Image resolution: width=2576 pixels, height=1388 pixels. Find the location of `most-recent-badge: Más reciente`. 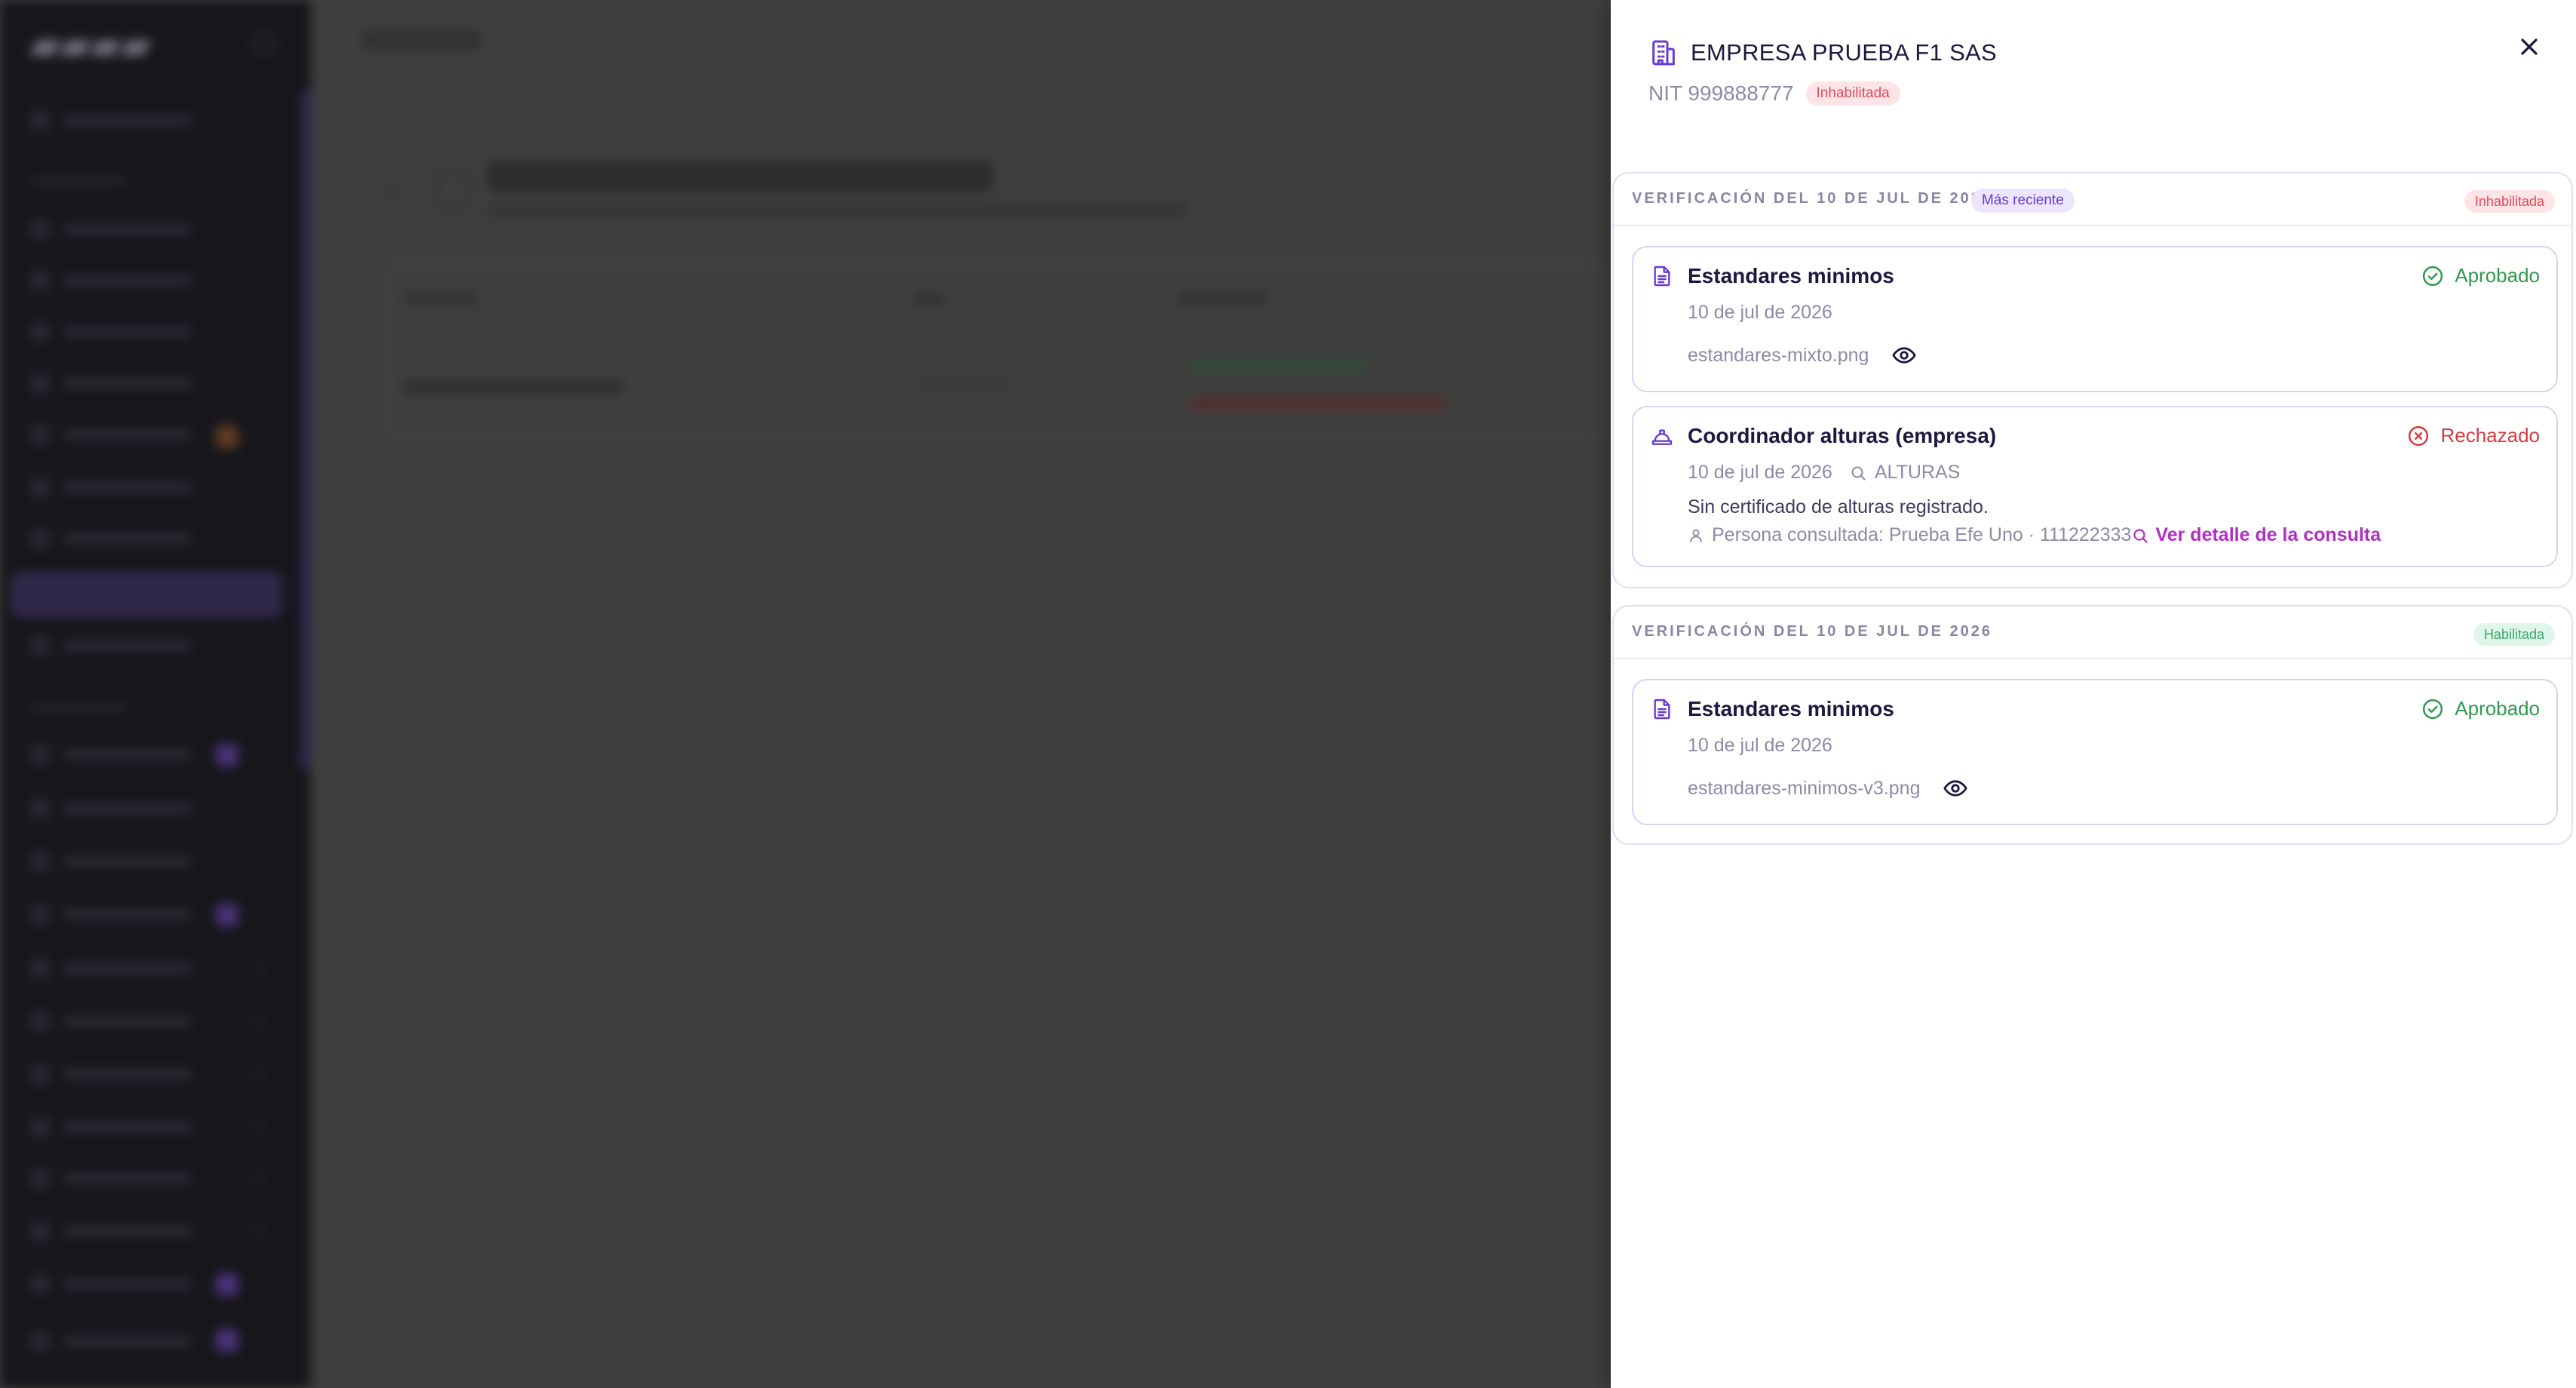

most-recent-badge: Más reciente is located at coordinates (2023, 201).